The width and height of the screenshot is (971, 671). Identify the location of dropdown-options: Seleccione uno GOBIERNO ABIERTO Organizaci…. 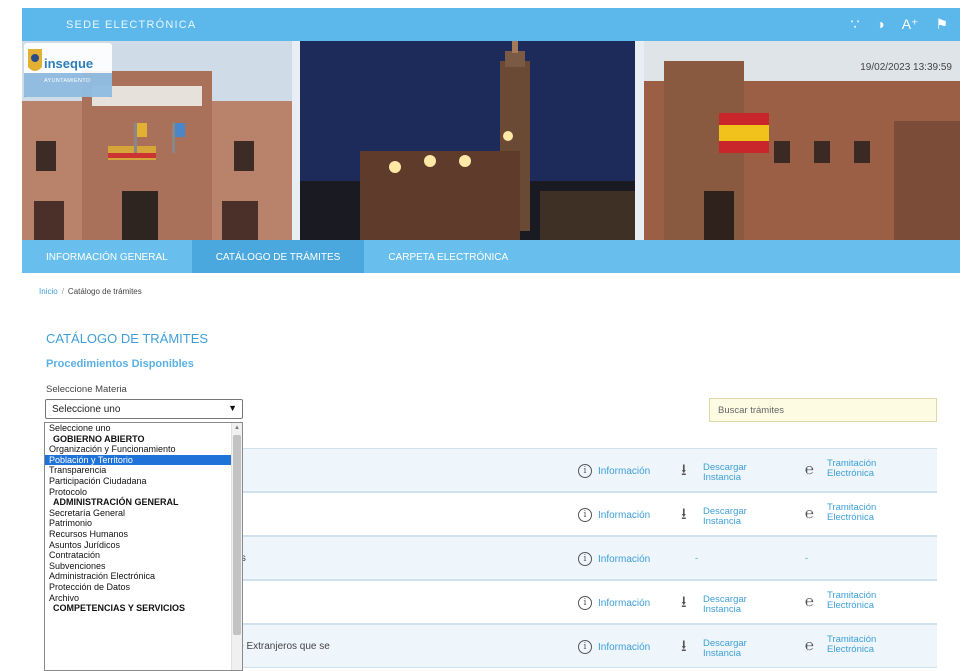
(143, 518).